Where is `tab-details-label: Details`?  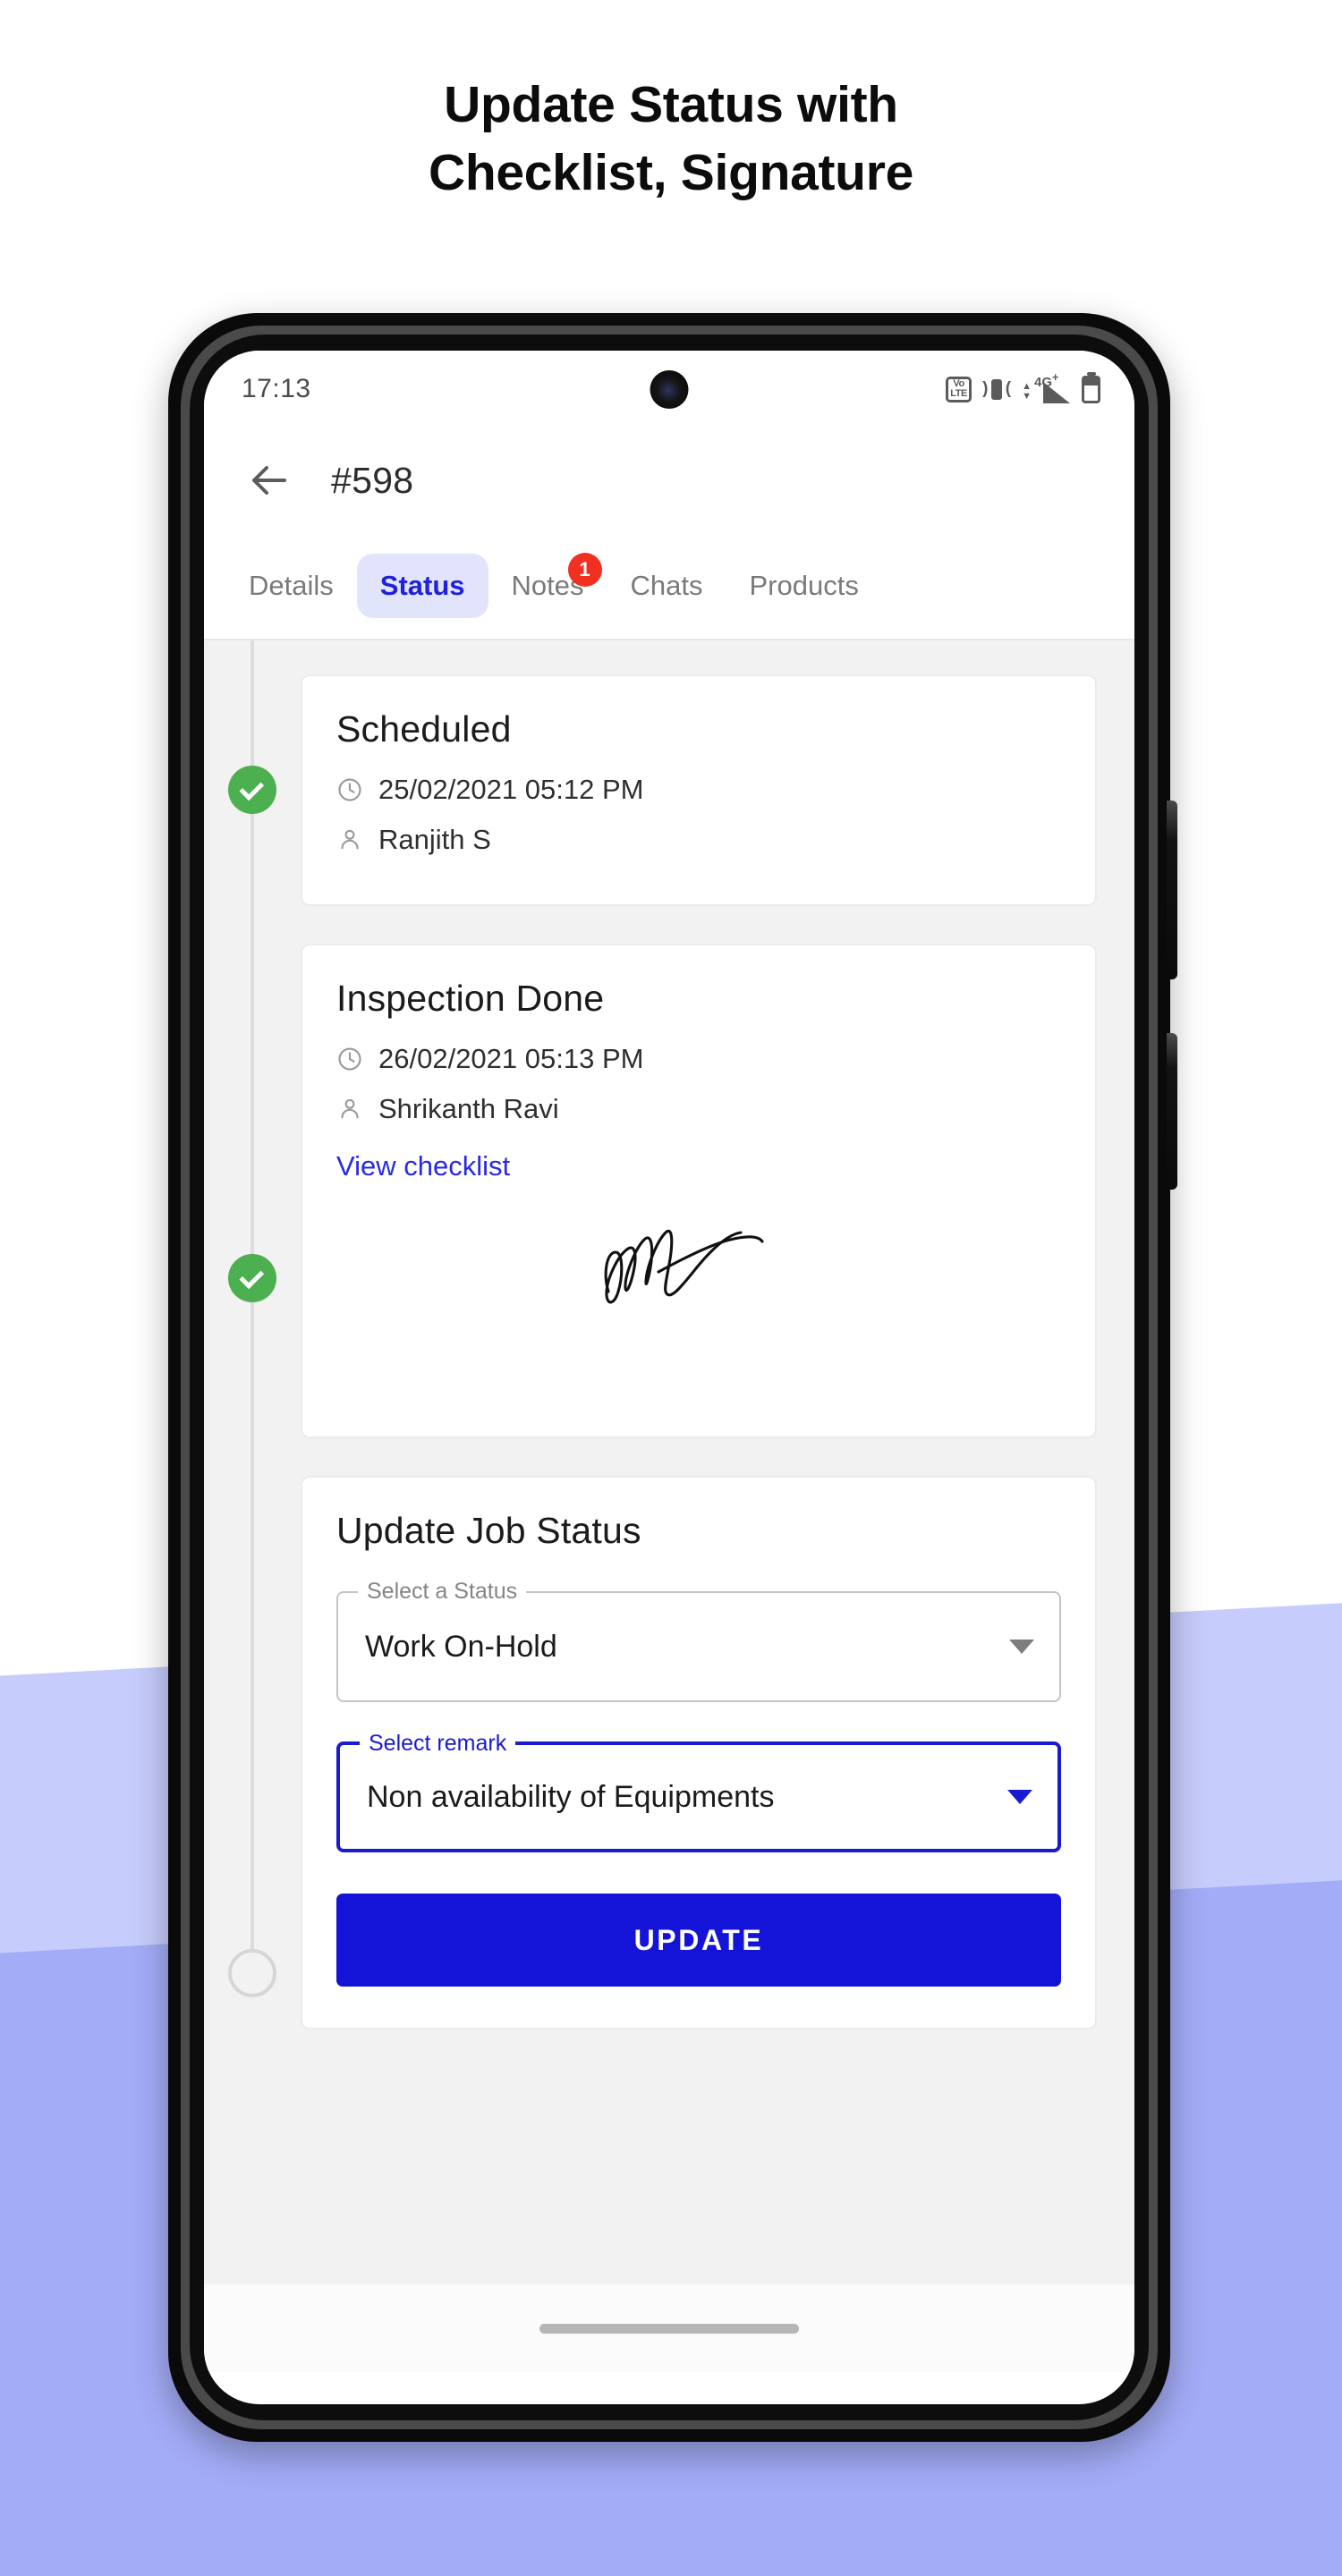 tab-details-label: Details is located at coordinates (292, 585).